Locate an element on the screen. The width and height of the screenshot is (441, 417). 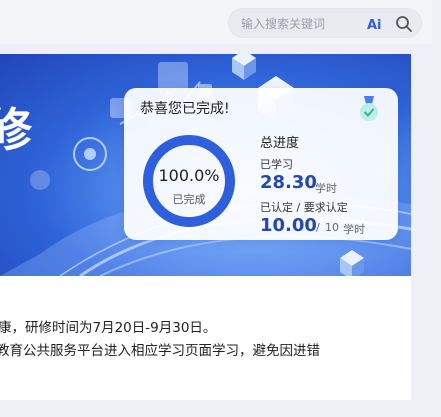
percent-value: 100.0% is located at coordinates (189, 175).